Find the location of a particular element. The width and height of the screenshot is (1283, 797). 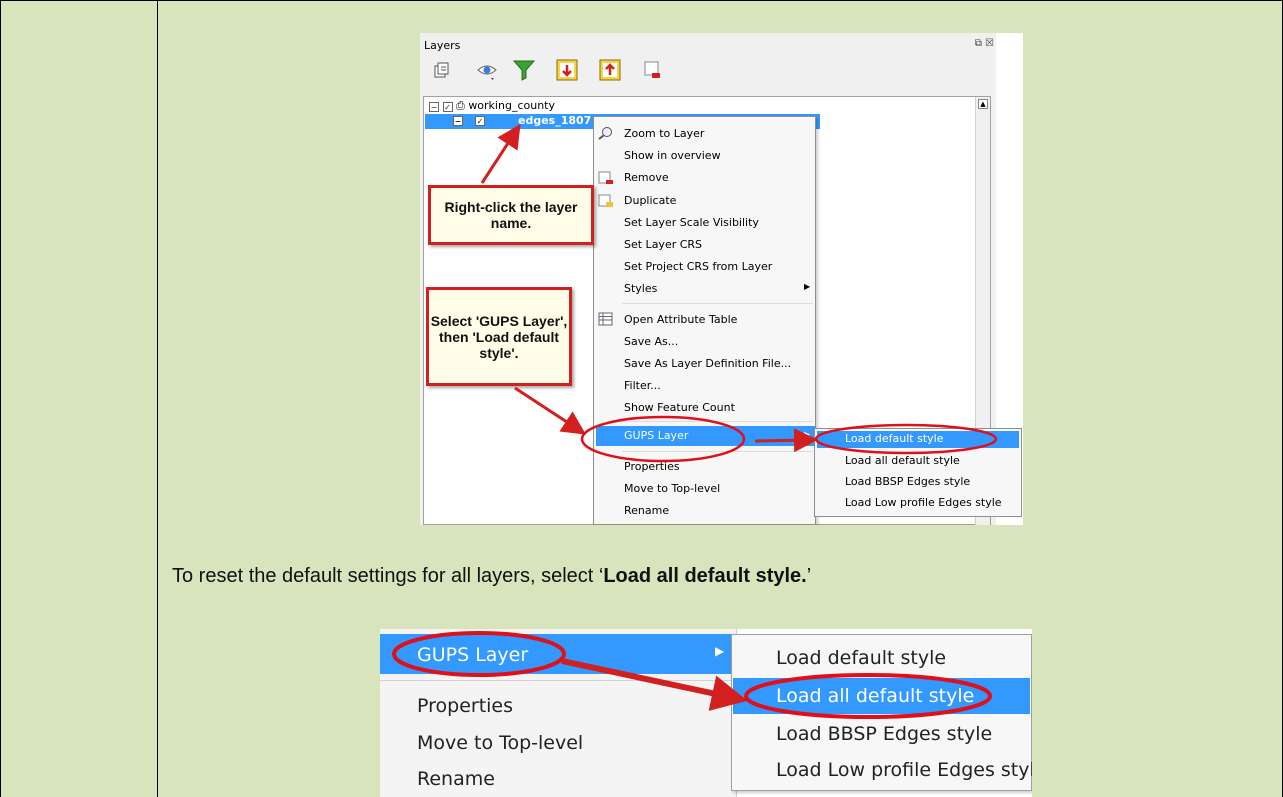

arrow-to-layer-name is located at coordinates (500, 153).